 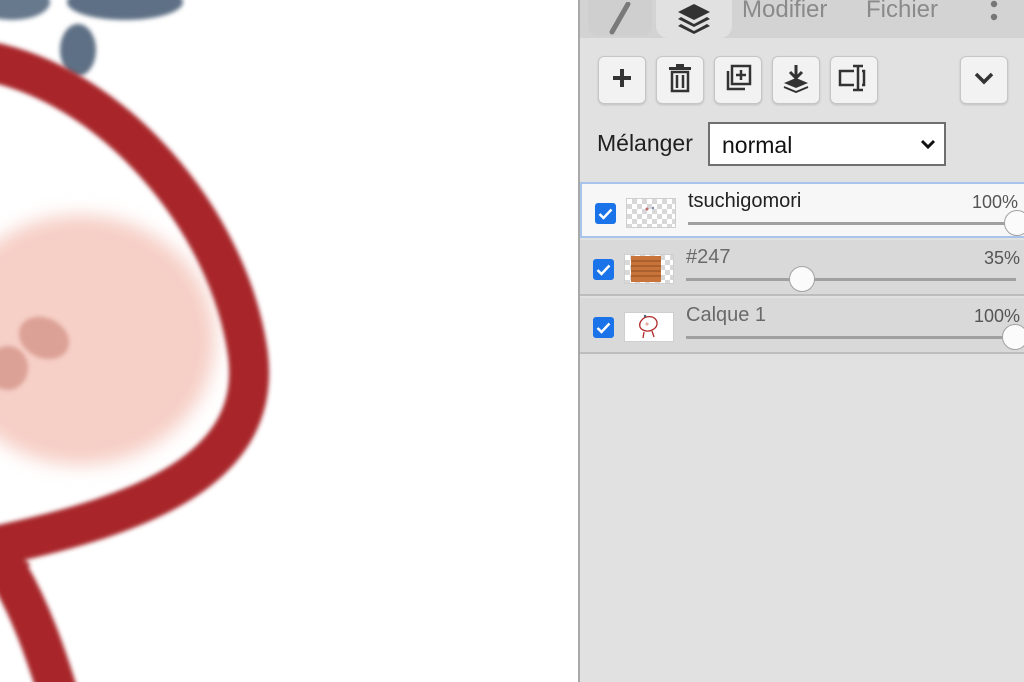 I want to click on merge-down-icon, so click(x=796, y=80).